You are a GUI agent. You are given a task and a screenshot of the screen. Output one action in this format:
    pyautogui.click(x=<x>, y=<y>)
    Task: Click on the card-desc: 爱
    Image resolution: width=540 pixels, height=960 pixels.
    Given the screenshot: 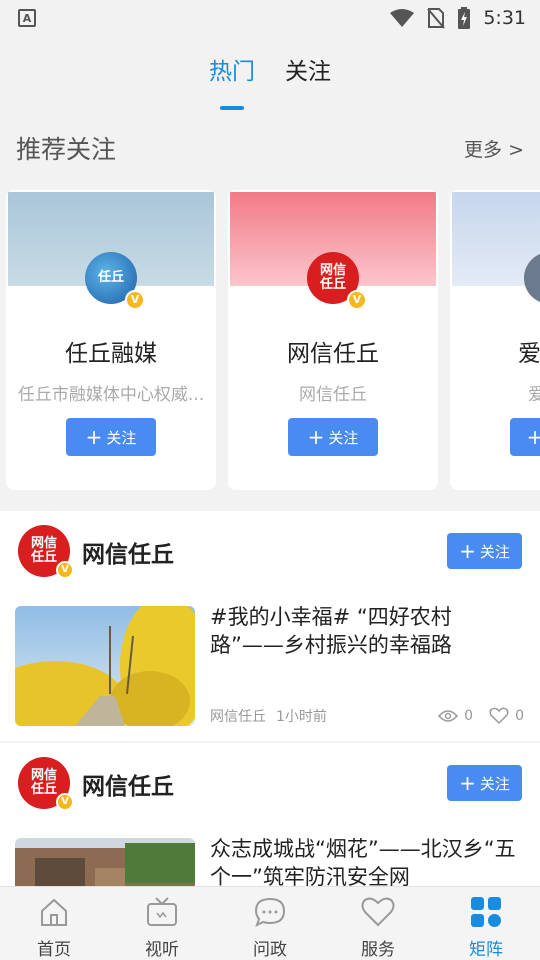 What is the action you would take?
    pyautogui.click(x=534, y=392)
    